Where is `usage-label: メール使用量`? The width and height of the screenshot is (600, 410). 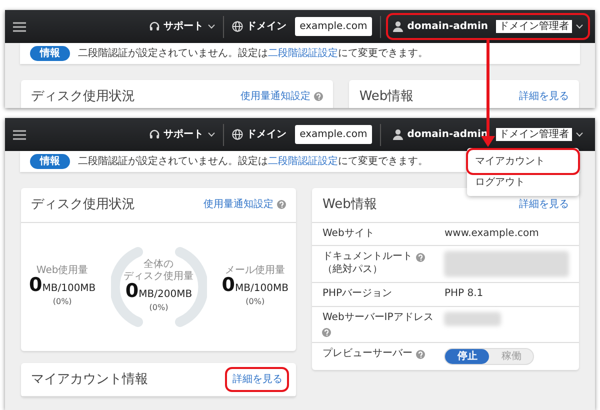 usage-label: メール使用量 is located at coordinates (255, 270).